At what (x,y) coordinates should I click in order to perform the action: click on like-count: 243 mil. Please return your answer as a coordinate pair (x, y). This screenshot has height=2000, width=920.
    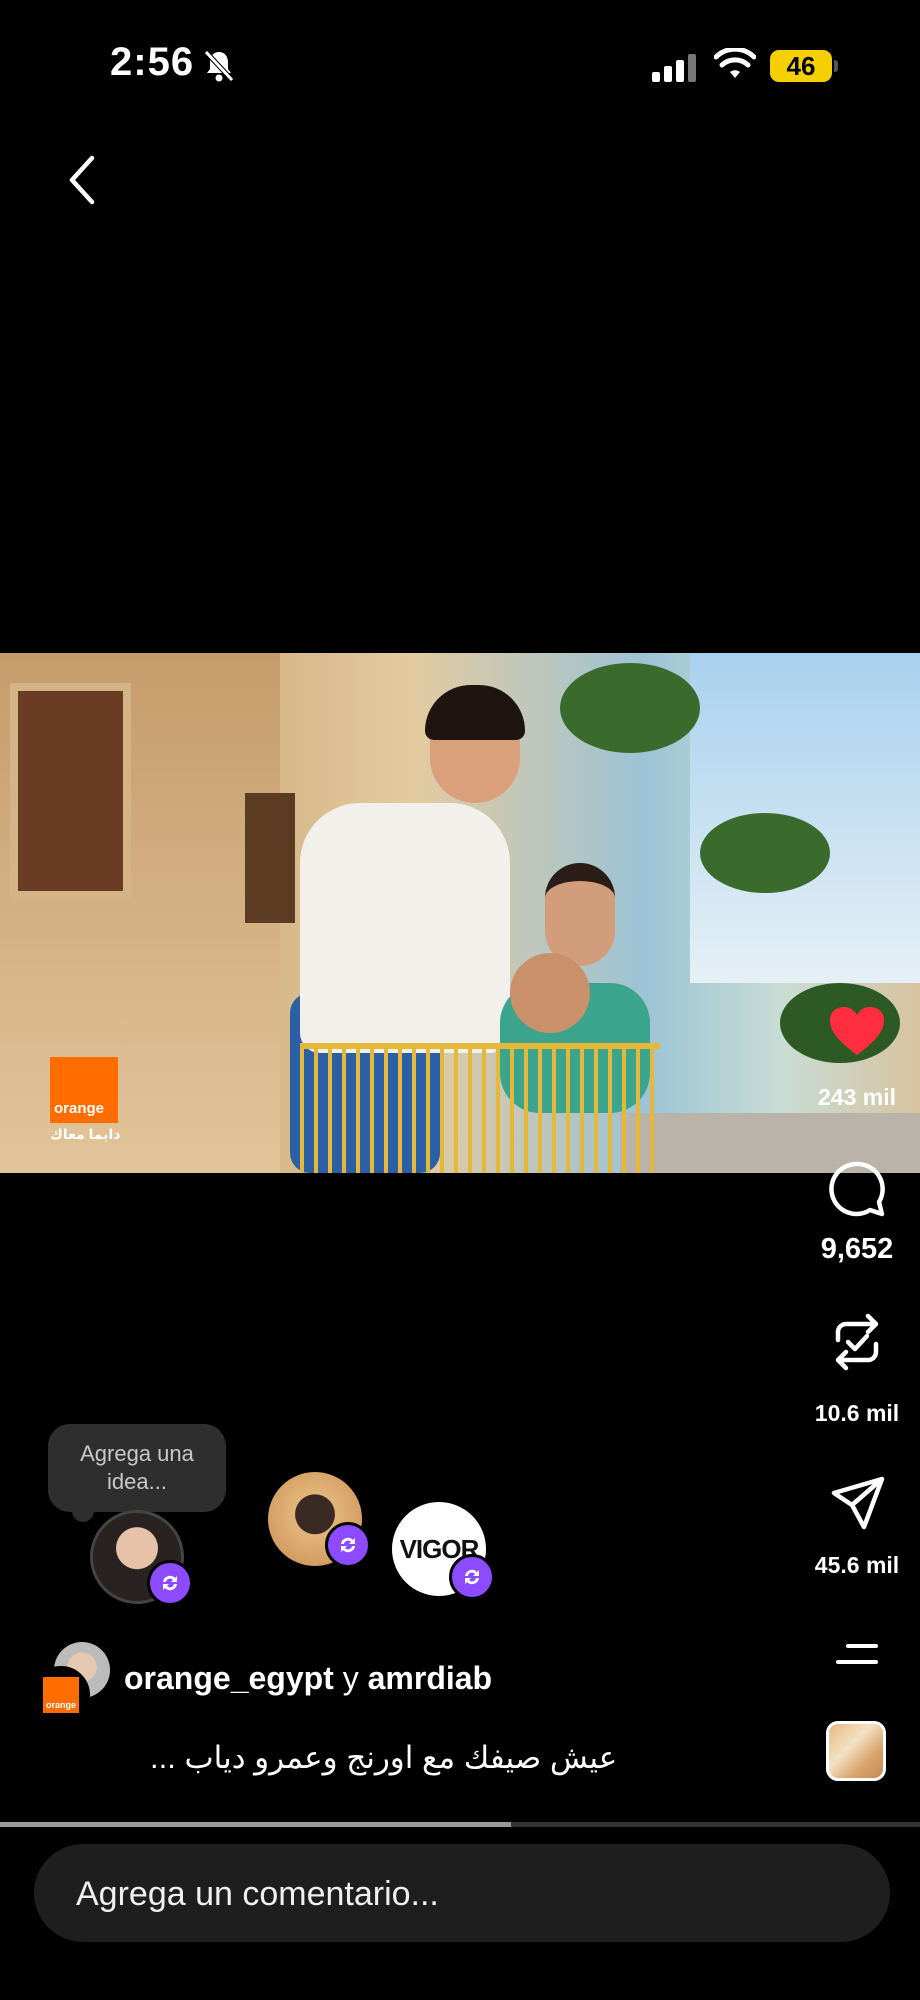
    Looking at the image, I should click on (857, 1097).